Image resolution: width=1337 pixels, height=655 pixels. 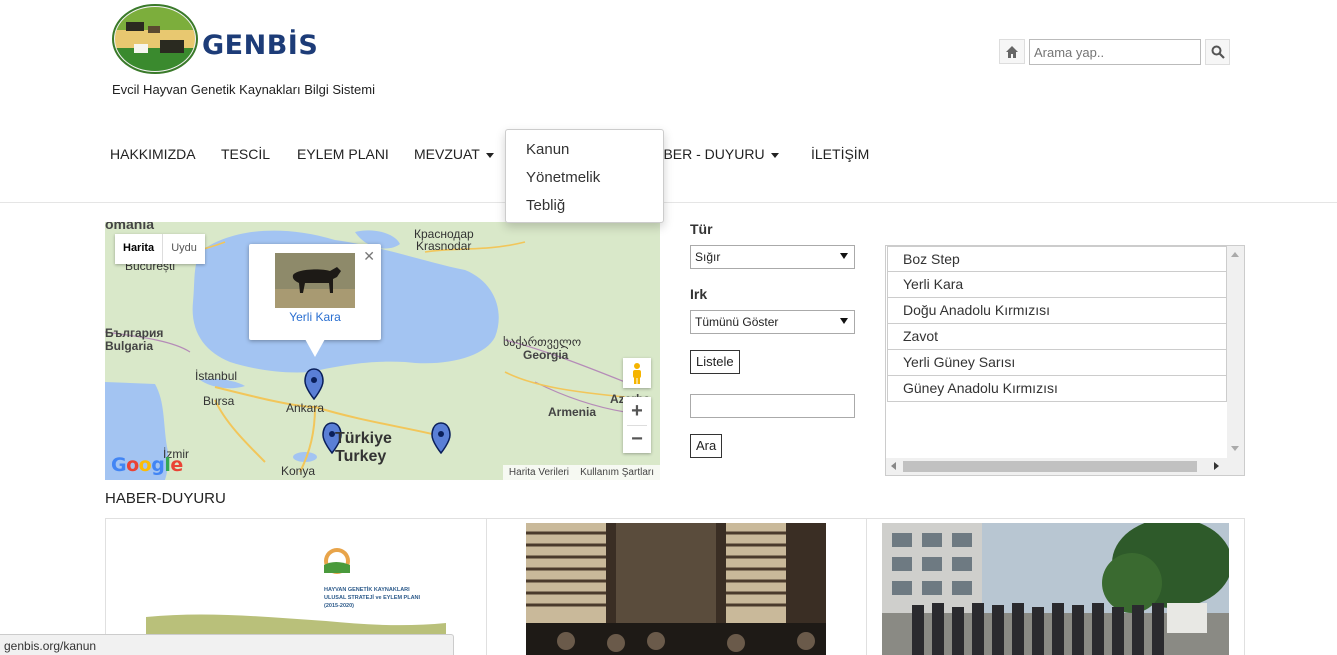 I want to click on list-item: Yerli Kara, so click(x=1057, y=285).